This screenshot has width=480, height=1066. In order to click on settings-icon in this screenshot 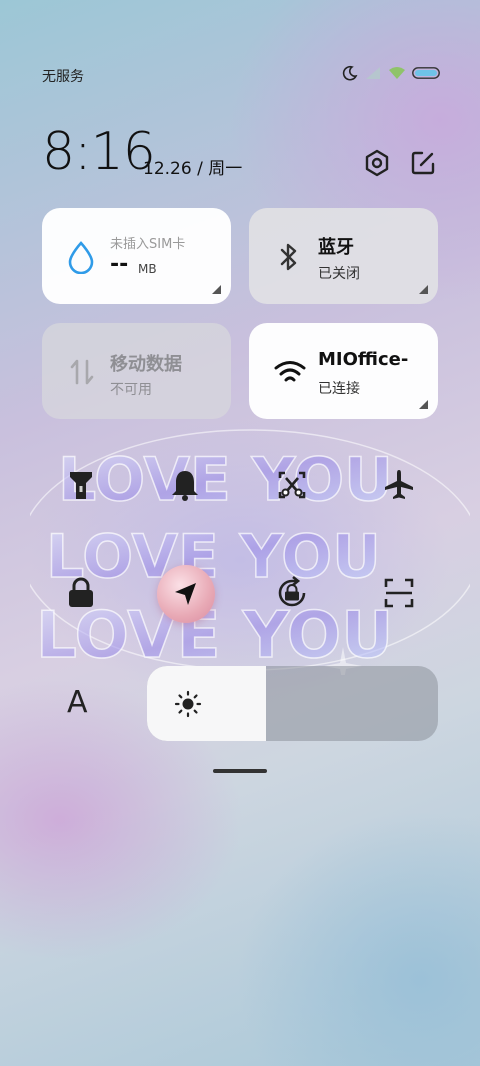, I will do `click(377, 163)`.